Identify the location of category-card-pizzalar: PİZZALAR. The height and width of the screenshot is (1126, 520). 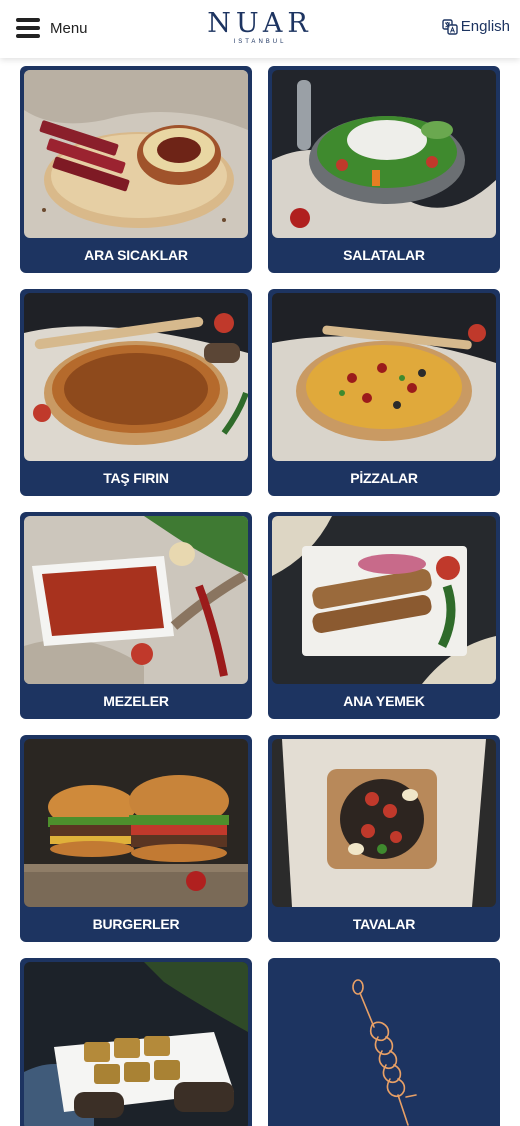
(384, 392).